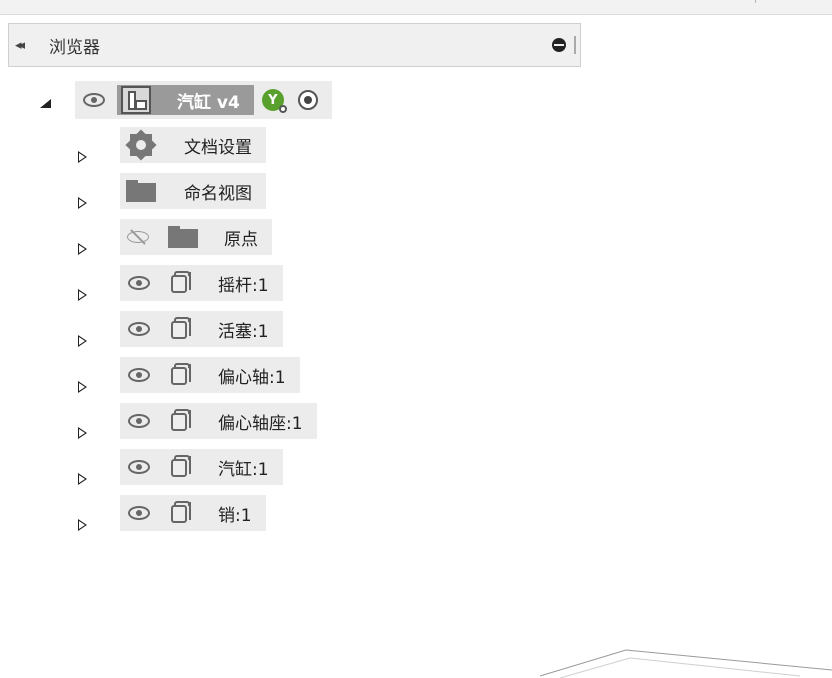 The height and width of the screenshot is (678, 832). I want to click on tree-item-rocker: 摇杆:1, so click(180, 283).